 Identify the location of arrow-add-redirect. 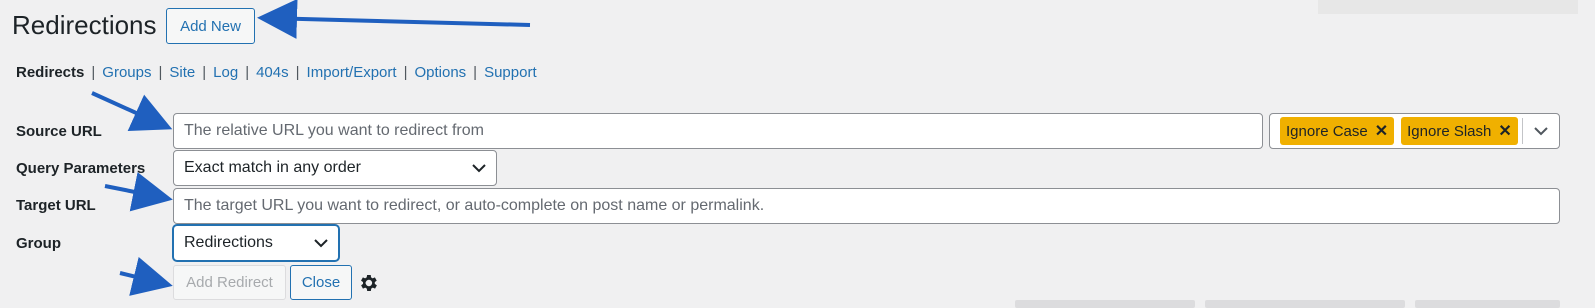
(146, 276).